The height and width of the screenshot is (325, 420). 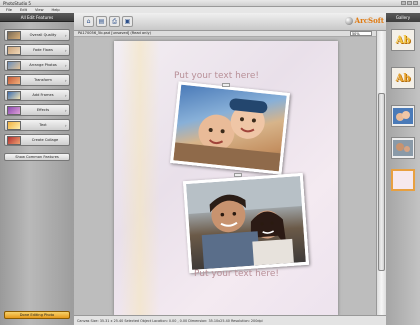 I want to click on text-icon, so click(x=14, y=125).